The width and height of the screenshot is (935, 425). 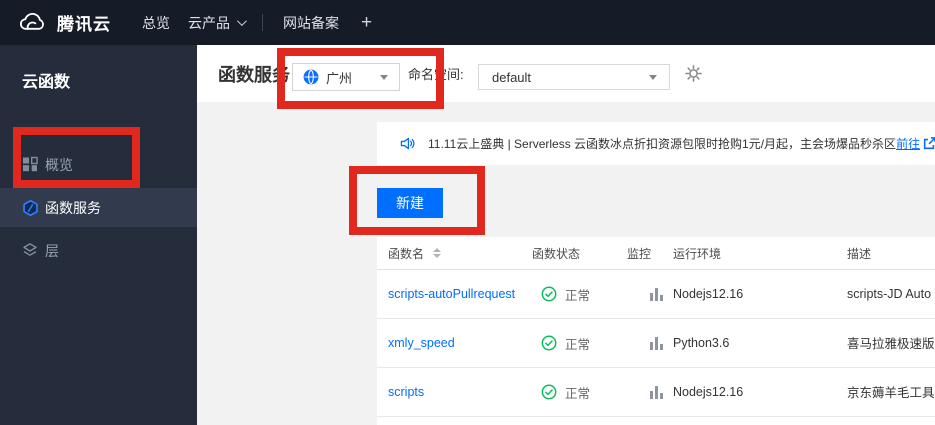 I want to click on sidebar-item-label: 函数服务, so click(x=73, y=207).